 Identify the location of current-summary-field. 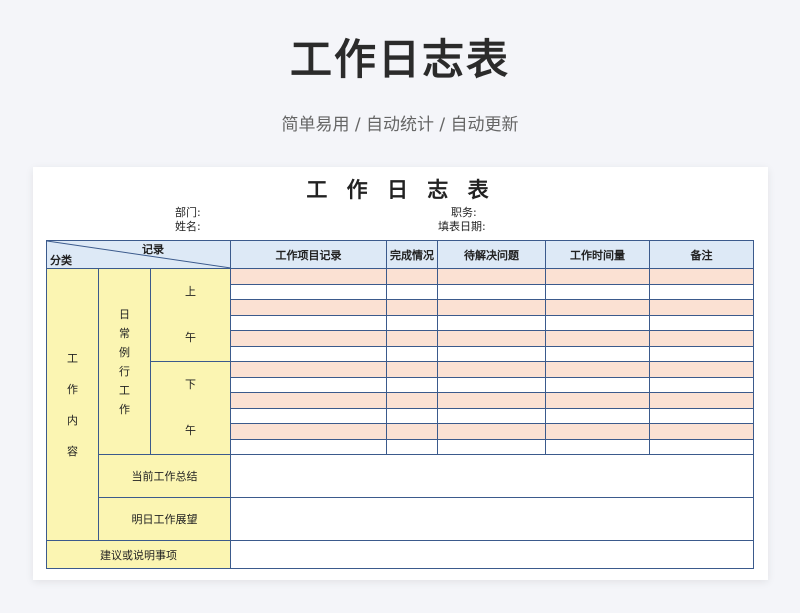
(492, 476).